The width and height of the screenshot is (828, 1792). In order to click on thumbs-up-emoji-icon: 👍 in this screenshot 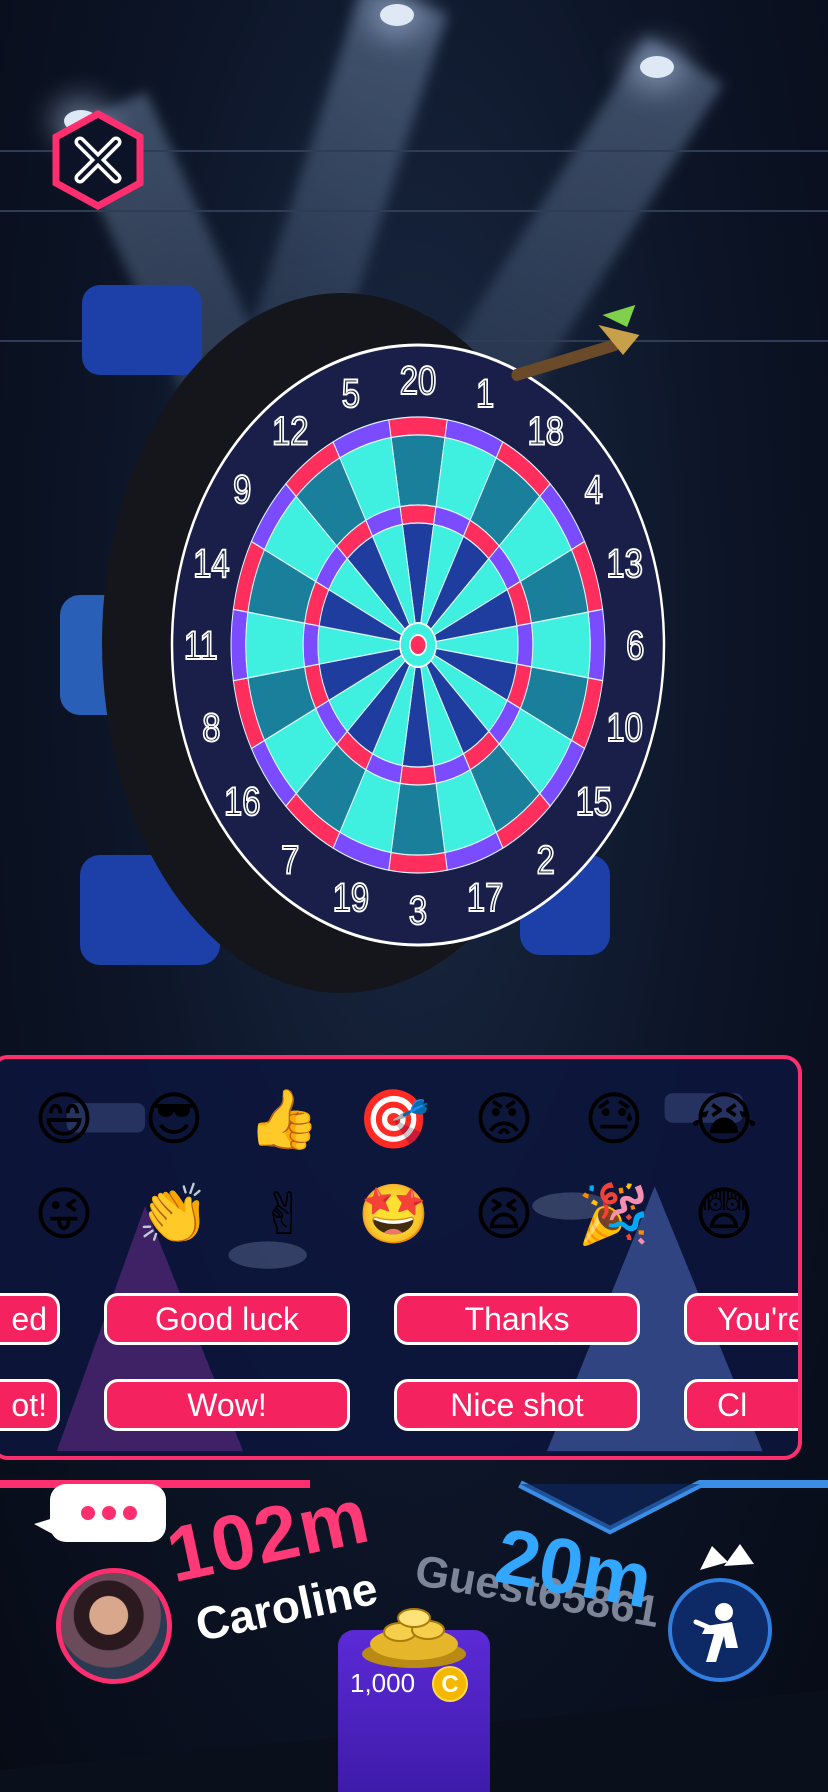, I will do `click(284, 1119)`.